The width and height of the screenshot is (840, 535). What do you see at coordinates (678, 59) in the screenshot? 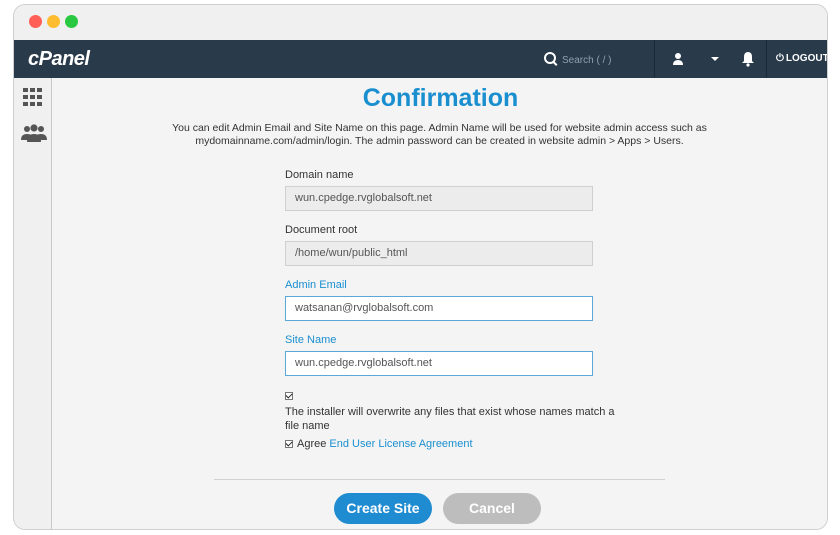
I see `user-icon` at bounding box center [678, 59].